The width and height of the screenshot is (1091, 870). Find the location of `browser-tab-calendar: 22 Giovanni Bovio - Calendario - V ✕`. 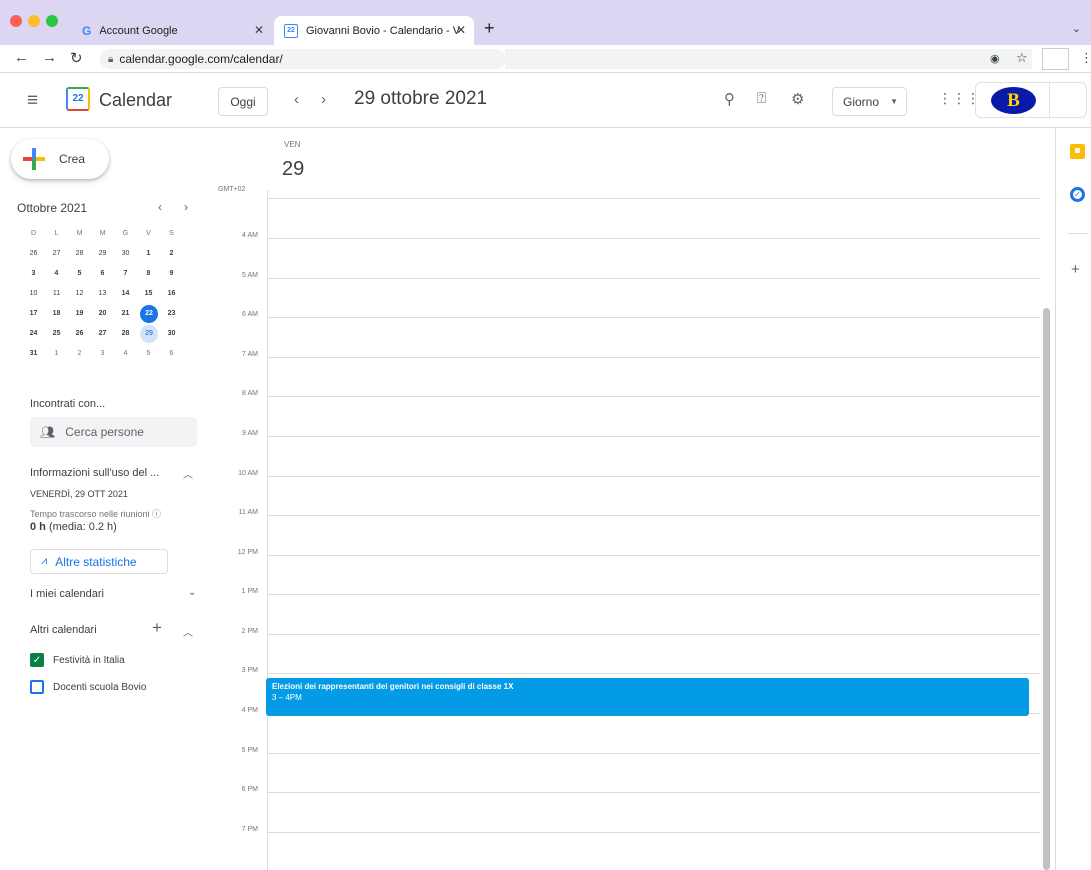

browser-tab-calendar: 22 Giovanni Bovio - Calendario - V ✕ is located at coordinates (374, 30).